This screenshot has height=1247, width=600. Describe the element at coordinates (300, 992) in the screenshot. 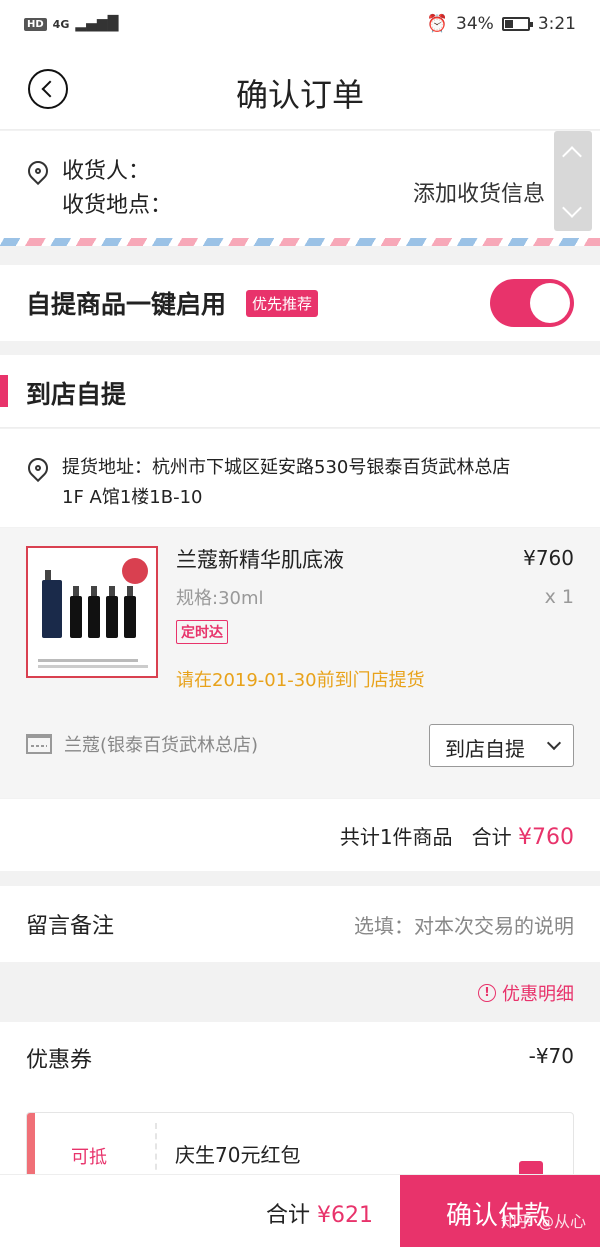

I see `discount-detail-bar: ! 优惠明细` at that location.